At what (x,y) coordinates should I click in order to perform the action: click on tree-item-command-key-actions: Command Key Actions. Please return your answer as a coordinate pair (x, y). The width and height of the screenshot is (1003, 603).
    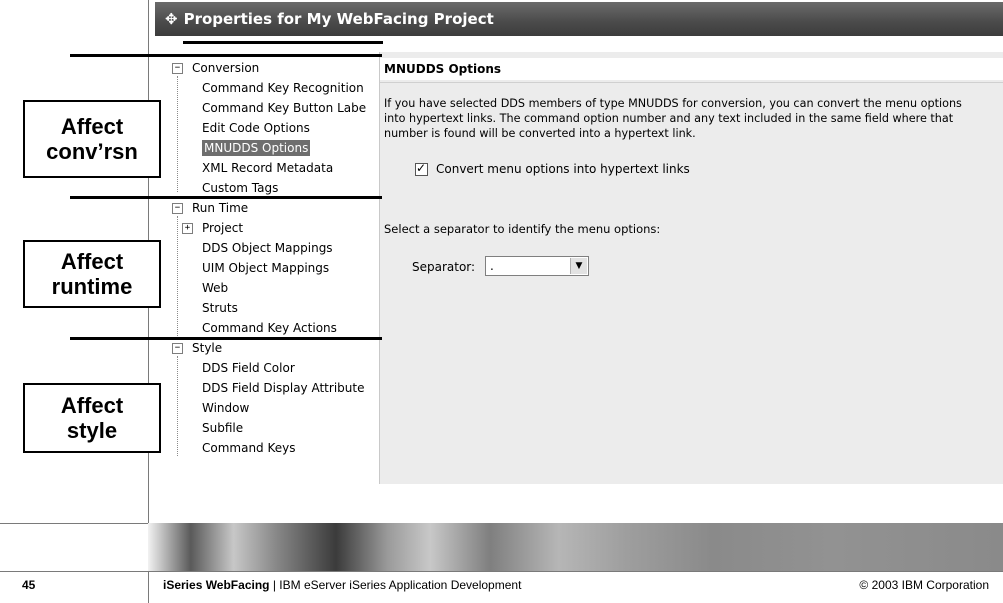
    Looking at the image, I should click on (269, 328).